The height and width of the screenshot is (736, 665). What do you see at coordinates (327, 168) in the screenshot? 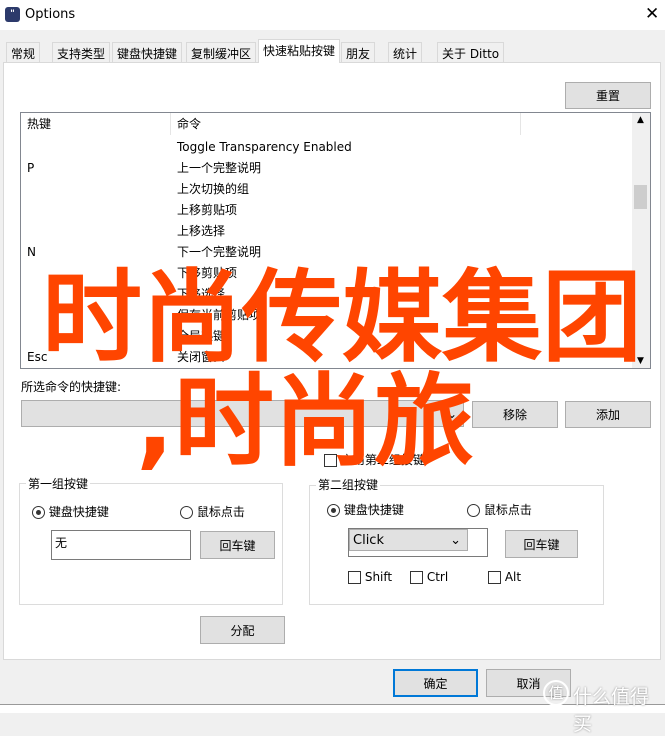
I see `list-row: P 上一个完整说明` at bounding box center [327, 168].